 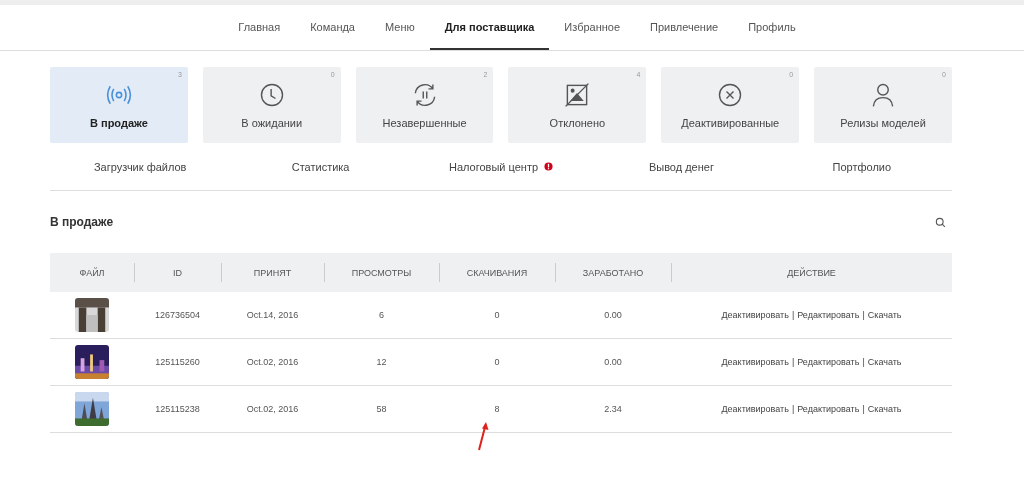 I want to click on section-title: В продаже, so click(x=82, y=222).